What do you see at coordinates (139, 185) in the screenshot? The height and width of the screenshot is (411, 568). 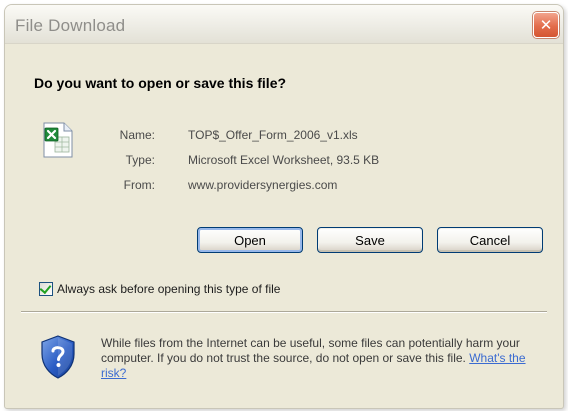 I see `file-from-label: From:` at bounding box center [139, 185].